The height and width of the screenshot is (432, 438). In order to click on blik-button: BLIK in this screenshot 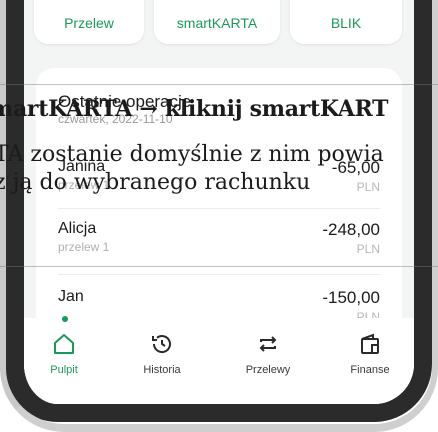, I will do `click(346, 22)`.